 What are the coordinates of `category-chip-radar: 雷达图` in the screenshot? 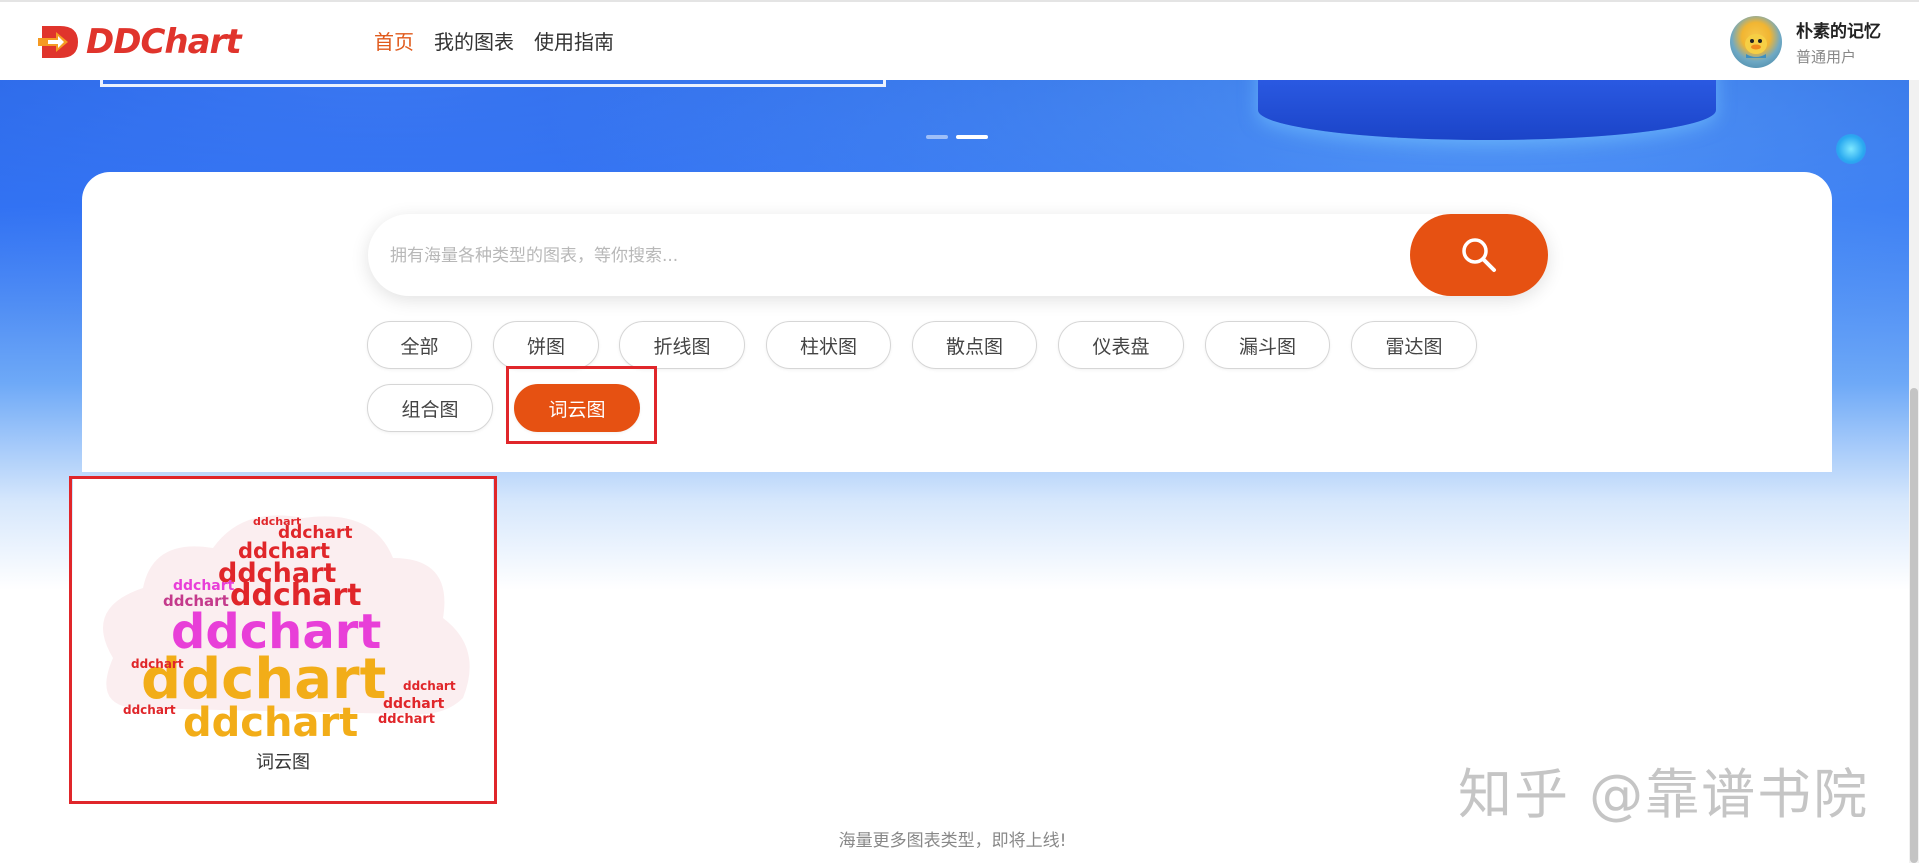 It's located at (1414, 345).